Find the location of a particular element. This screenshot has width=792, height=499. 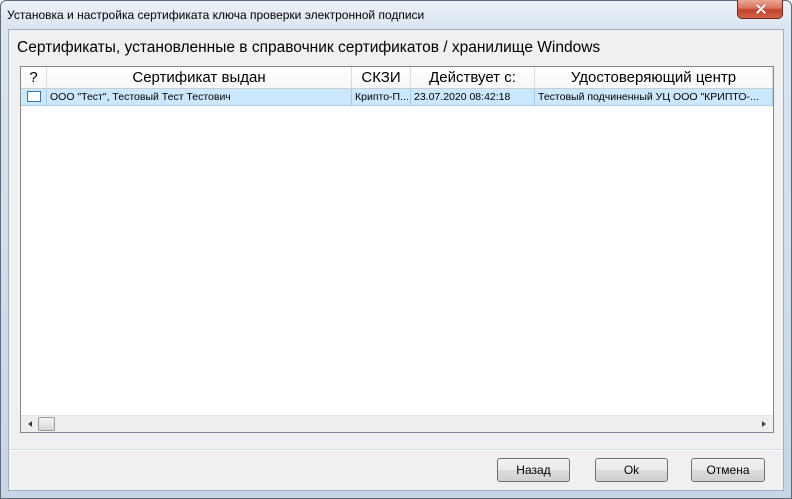

column-header-check: ? is located at coordinates (34, 78).